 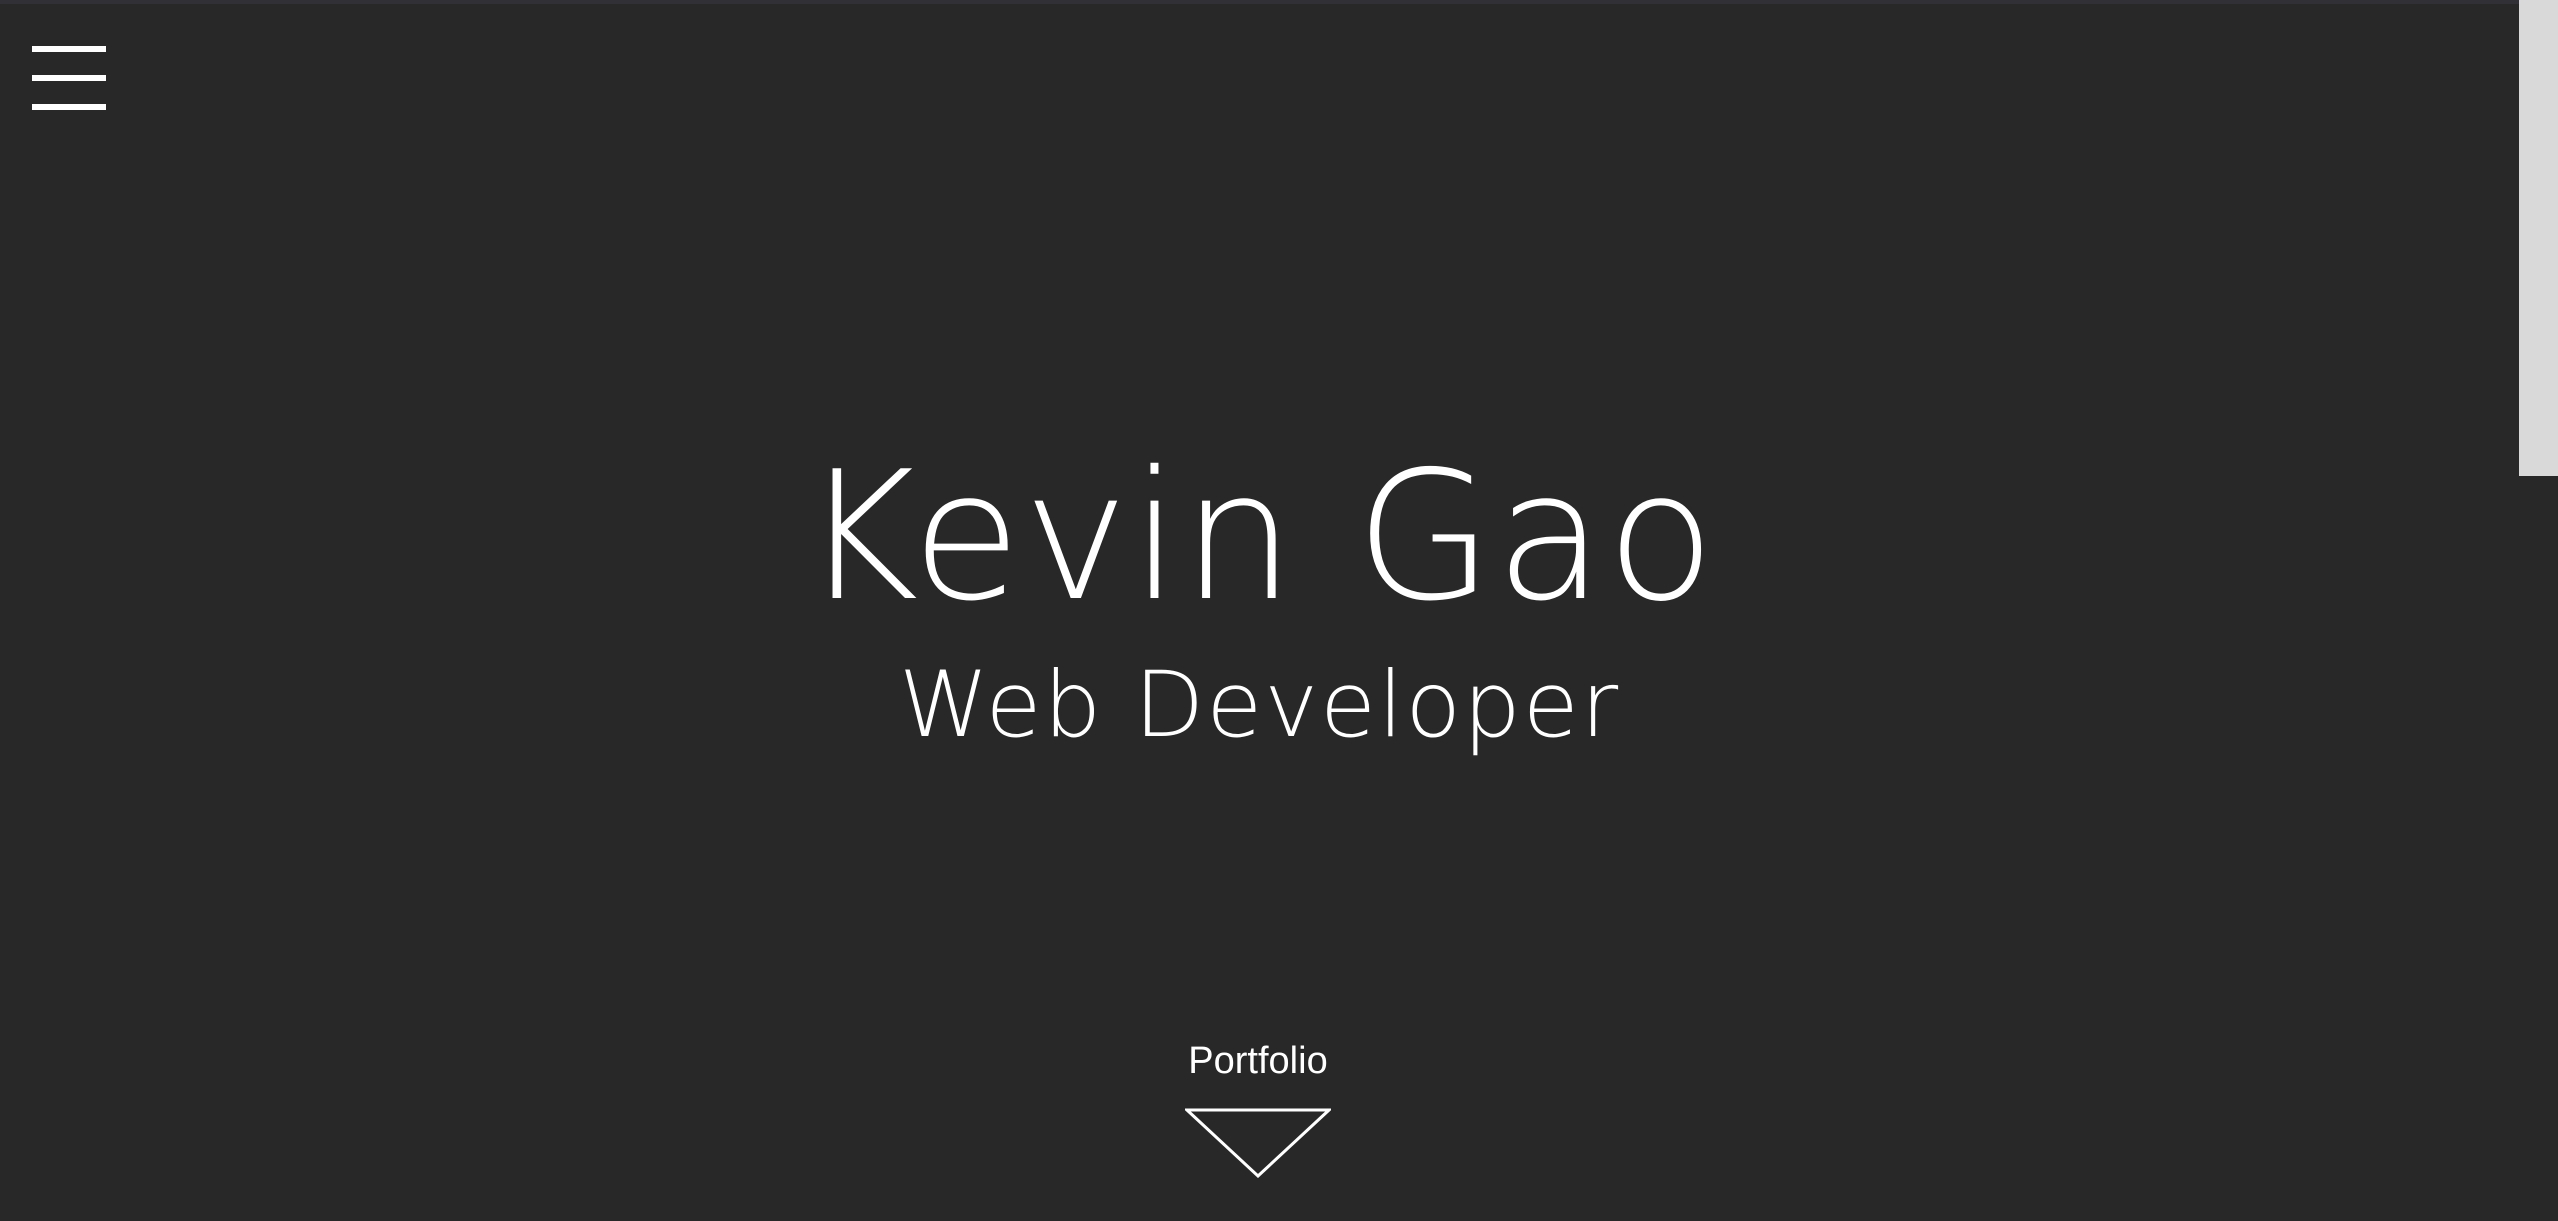 What do you see at coordinates (1258, 1143) in the screenshot?
I see `triangle-down-icon` at bounding box center [1258, 1143].